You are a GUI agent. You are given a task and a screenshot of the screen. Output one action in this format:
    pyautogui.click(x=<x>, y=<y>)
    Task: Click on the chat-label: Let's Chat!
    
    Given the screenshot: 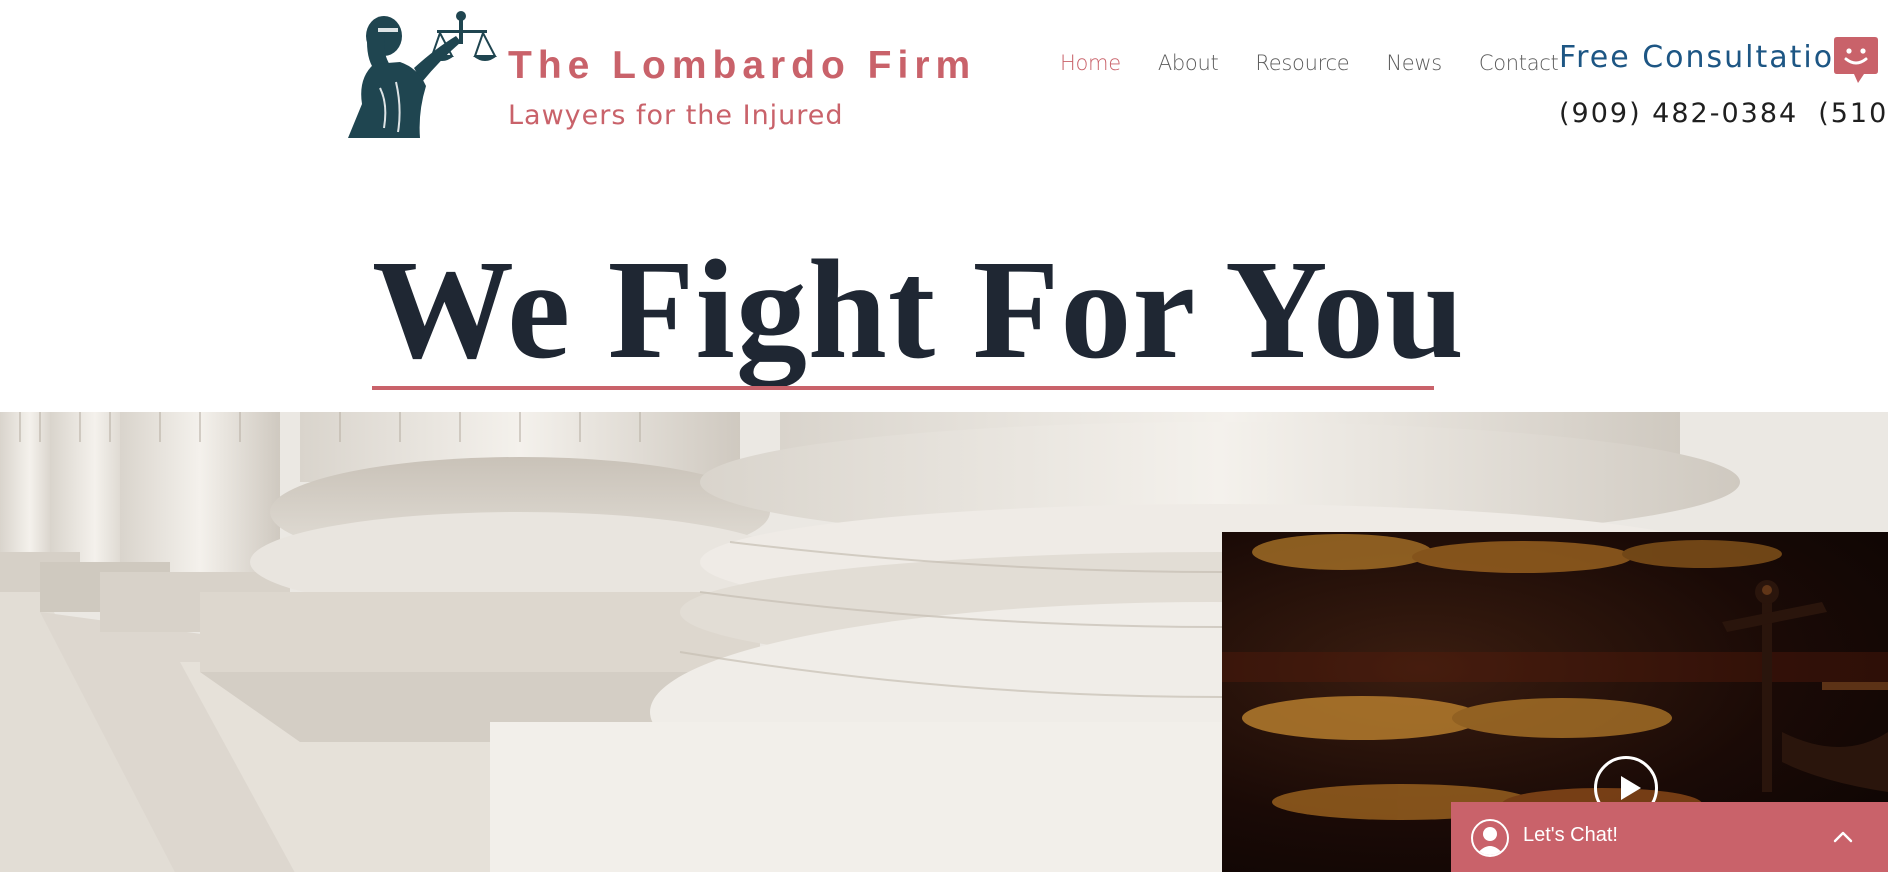 What is the action you would take?
    pyautogui.click(x=1570, y=835)
    